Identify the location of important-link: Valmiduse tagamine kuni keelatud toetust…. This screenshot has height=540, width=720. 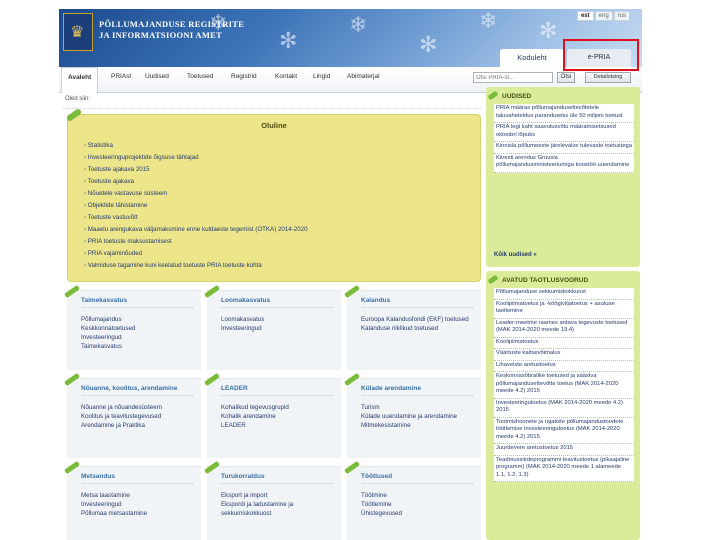
(282, 266).